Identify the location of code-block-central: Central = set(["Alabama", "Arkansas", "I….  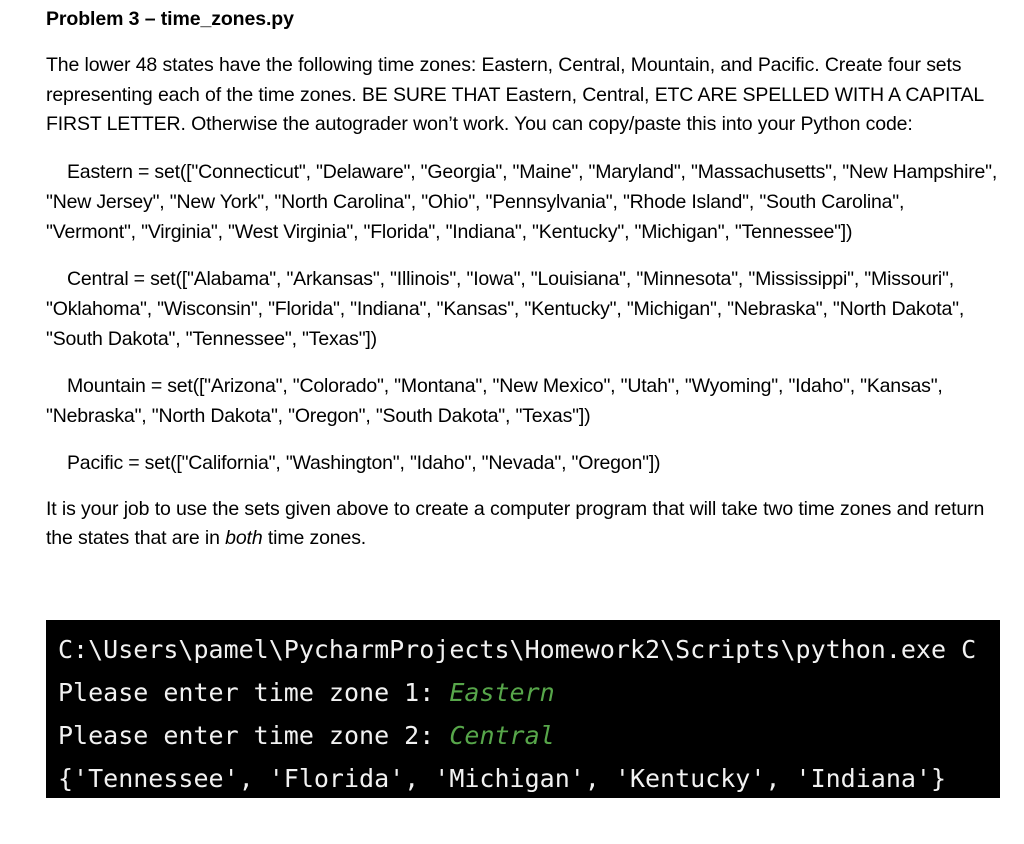
(505, 308).